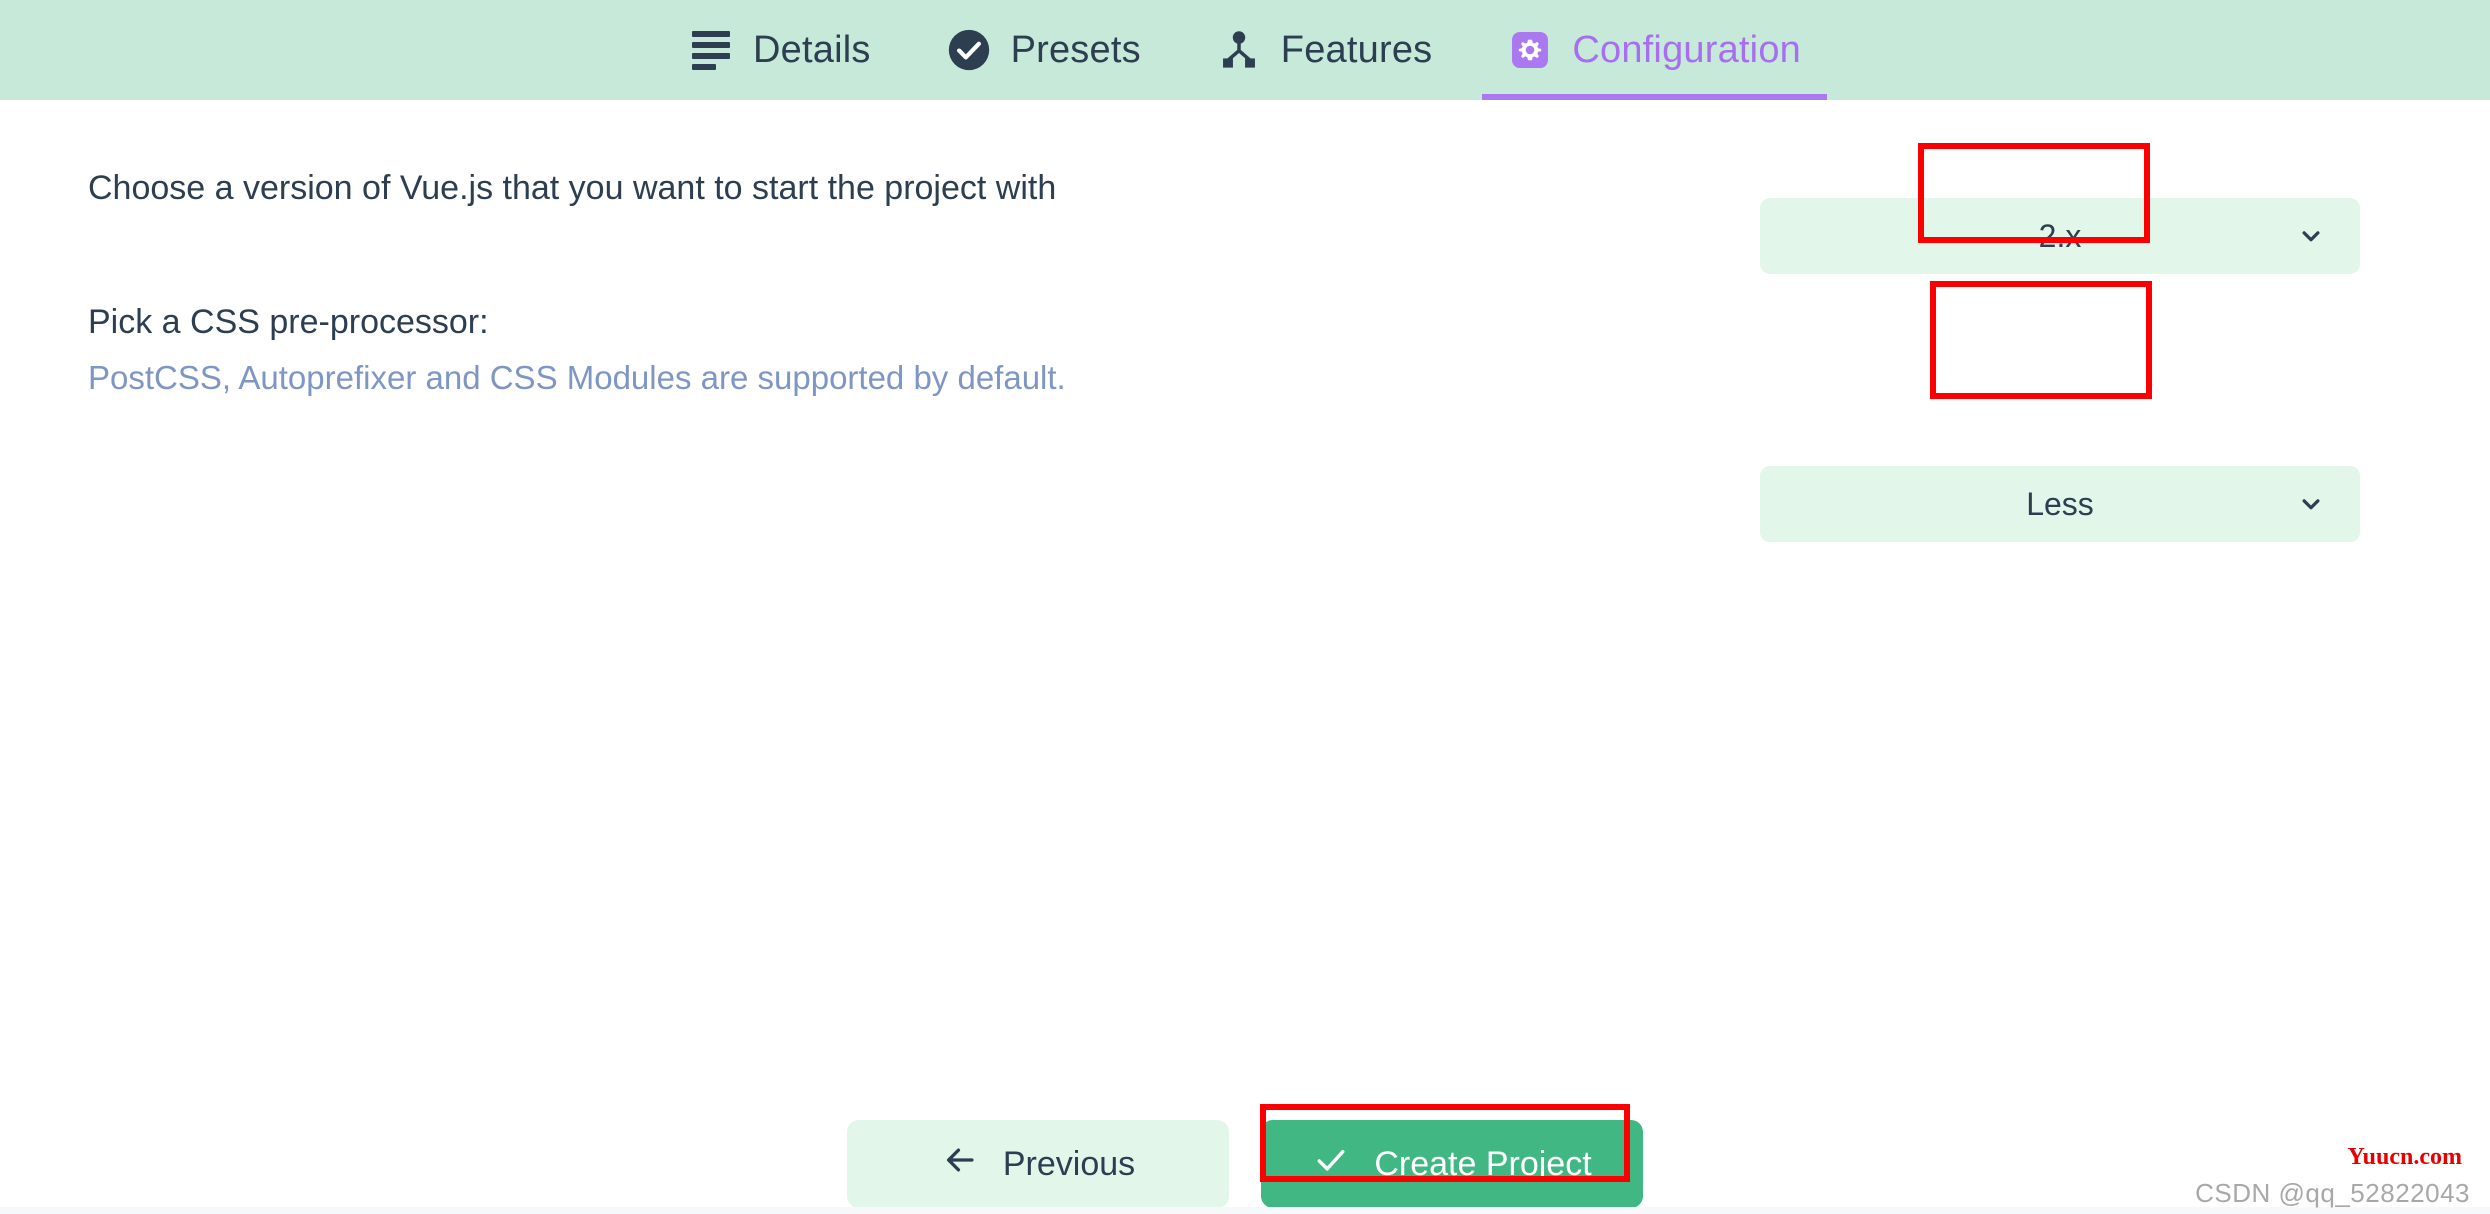  What do you see at coordinates (1686, 49) in the screenshot?
I see `tab-configuration-label: Configuration` at bounding box center [1686, 49].